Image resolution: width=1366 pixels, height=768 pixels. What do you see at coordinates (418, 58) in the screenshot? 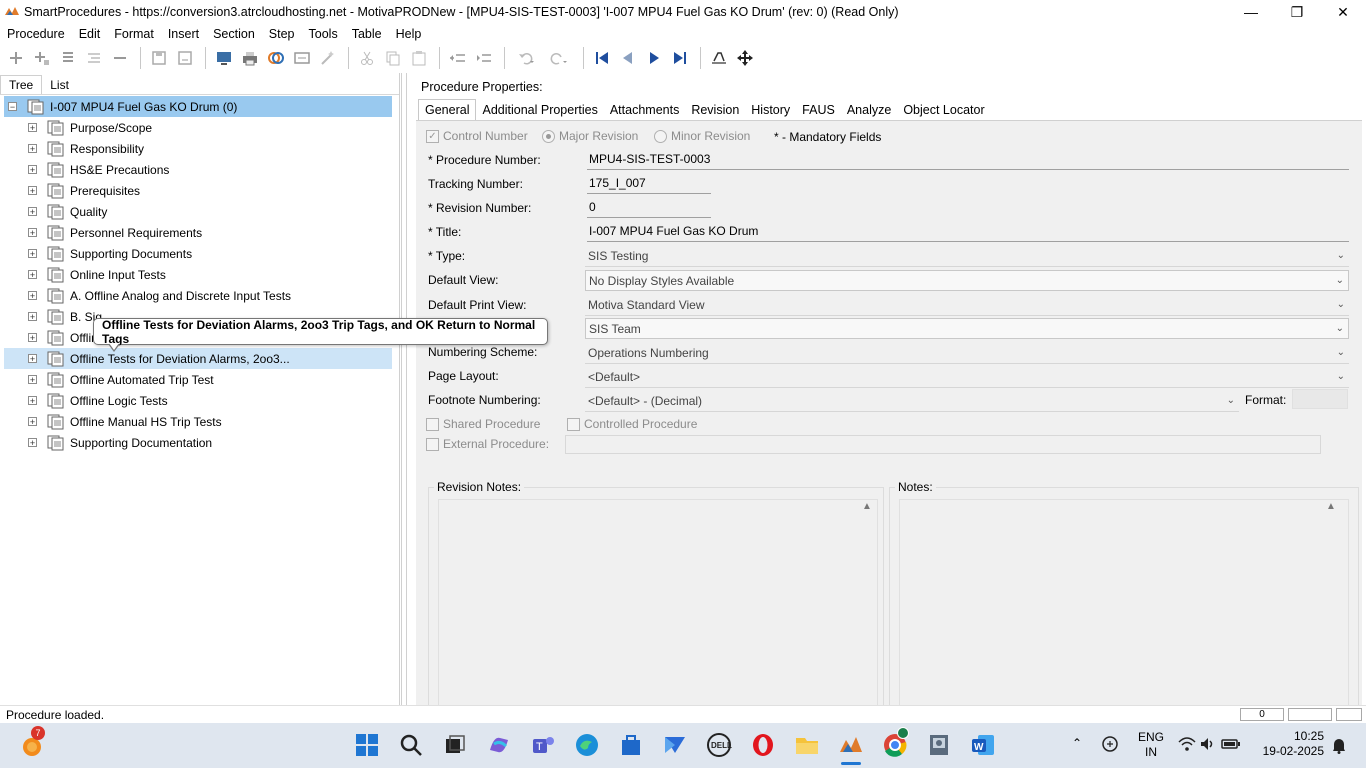
I see `paste-button` at bounding box center [418, 58].